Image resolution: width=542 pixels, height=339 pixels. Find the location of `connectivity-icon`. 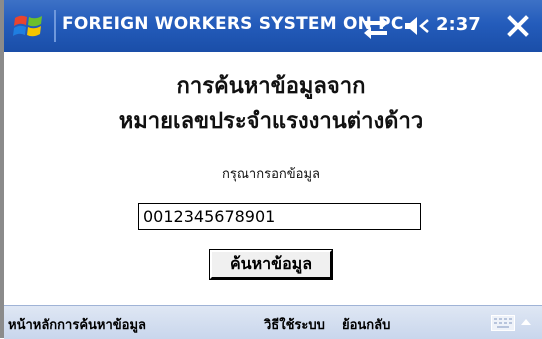

connectivity-icon is located at coordinates (376, 26).